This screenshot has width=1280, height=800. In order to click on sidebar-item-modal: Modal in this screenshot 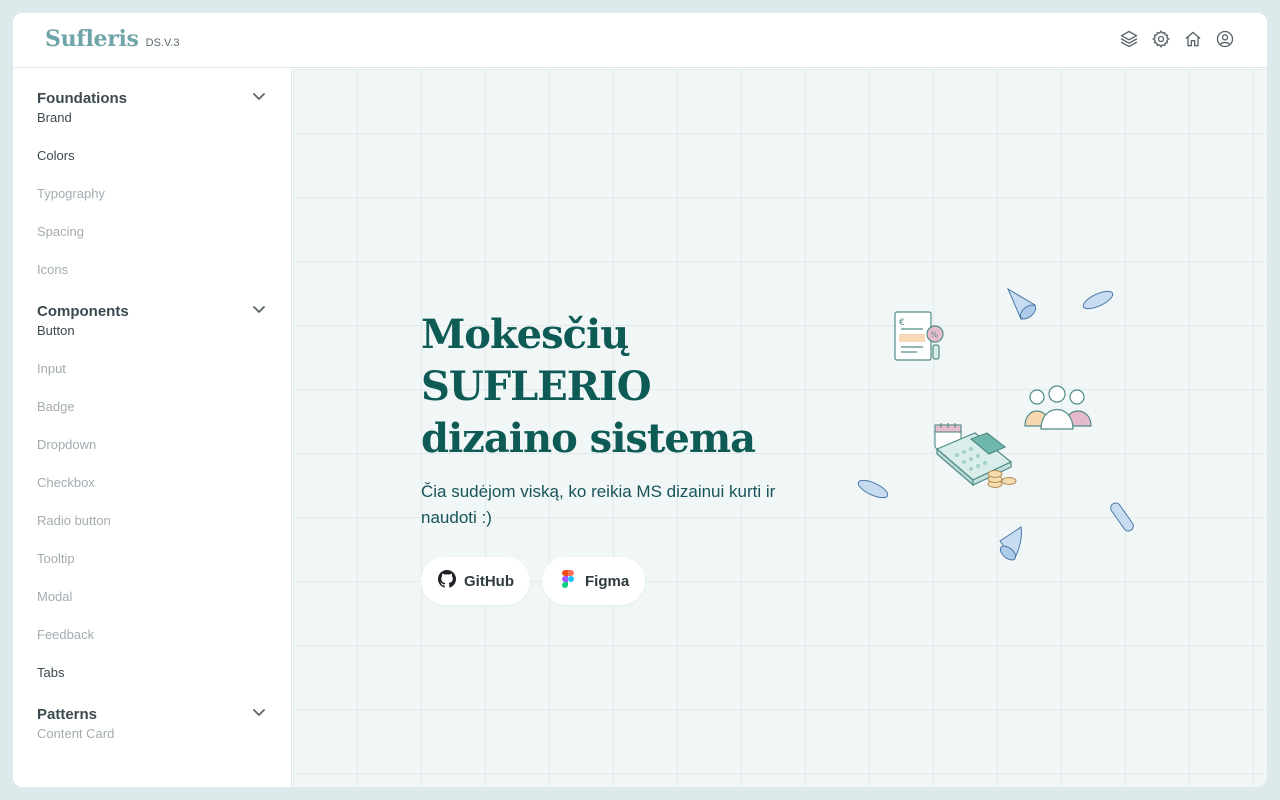, I will do `click(152, 605)`.